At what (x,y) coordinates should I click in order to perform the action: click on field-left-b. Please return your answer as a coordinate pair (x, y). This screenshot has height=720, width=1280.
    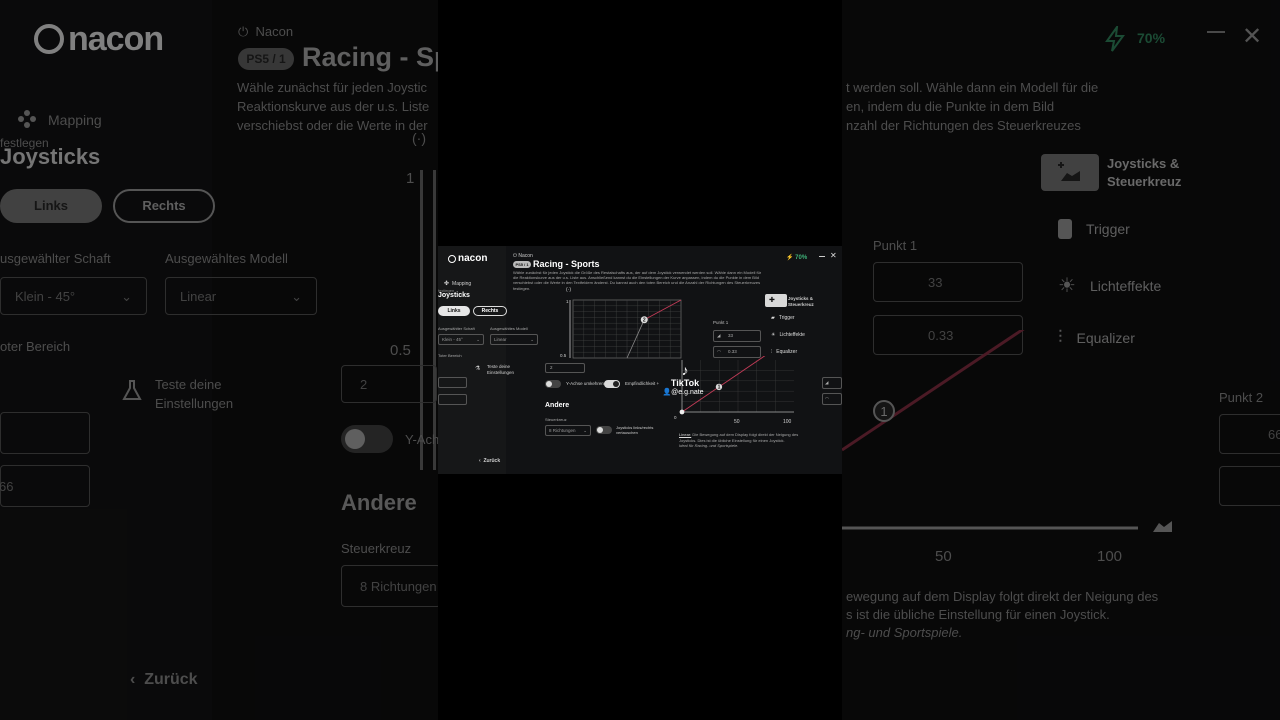
    Looking at the image, I should click on (452, 399).